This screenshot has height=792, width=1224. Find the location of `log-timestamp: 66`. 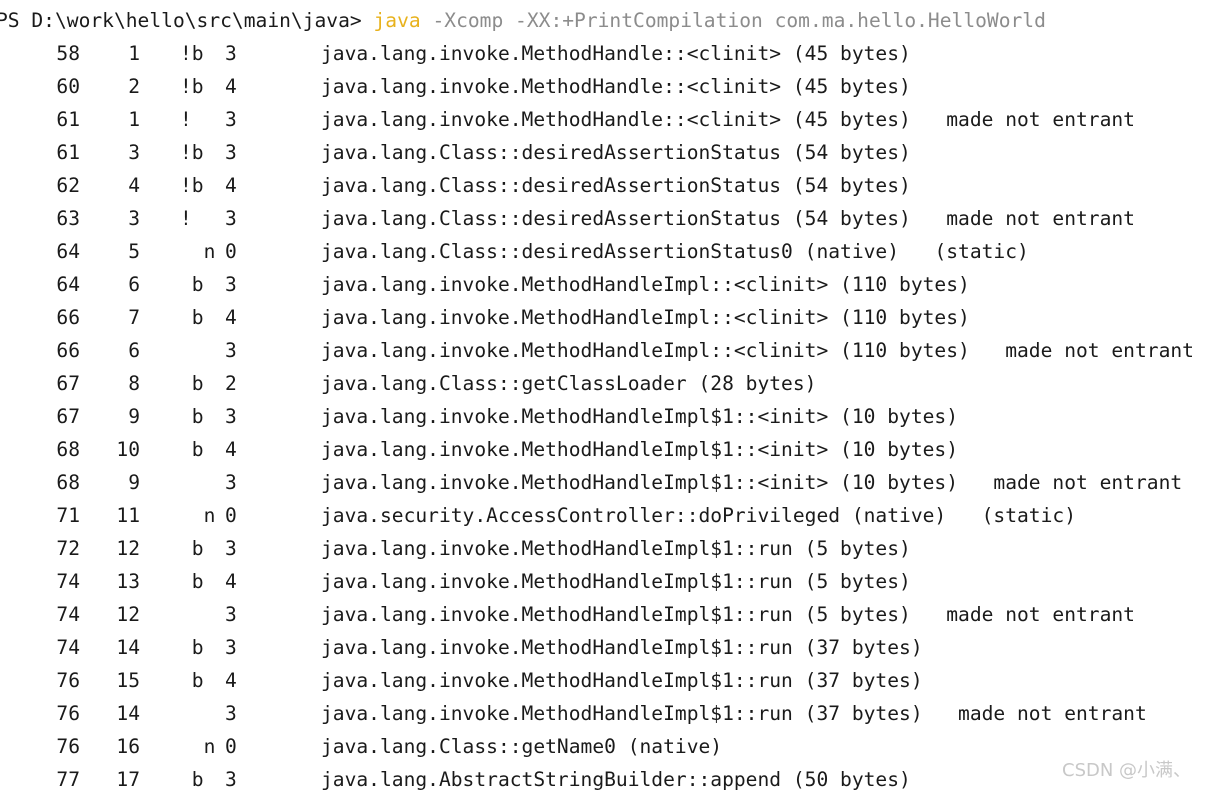

log-timestamp: 66 is located at coordinates (68, 317).